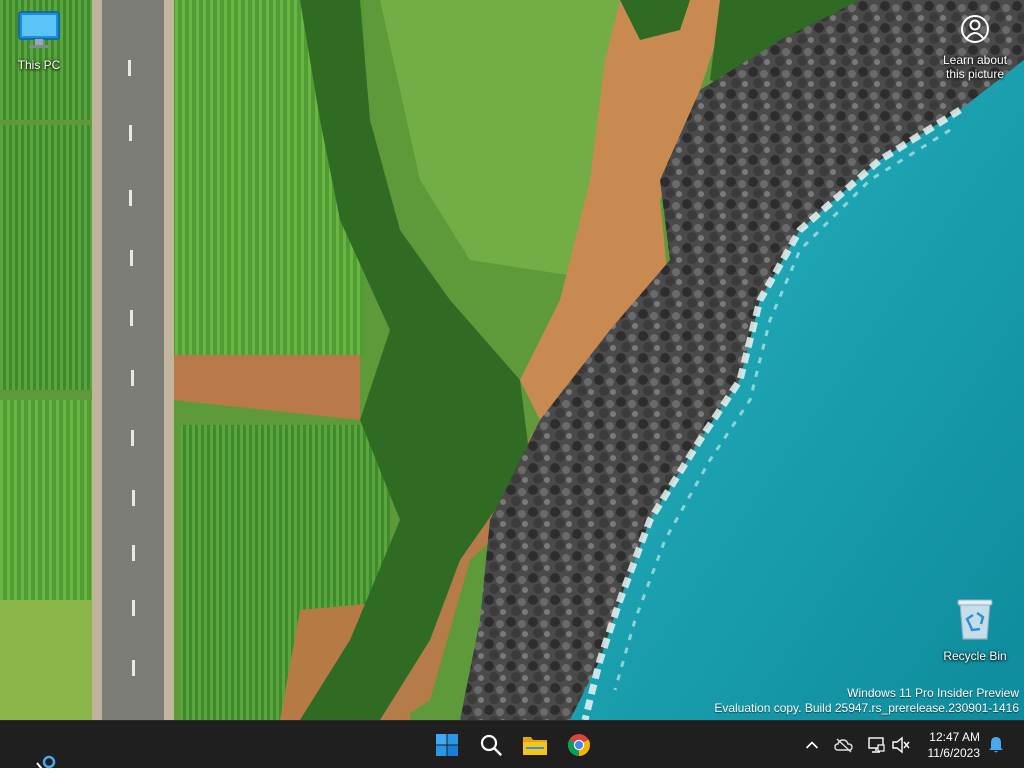 This screenshot has width=1024, height=774. I want to click on network-tray-button, so click(876, 745).